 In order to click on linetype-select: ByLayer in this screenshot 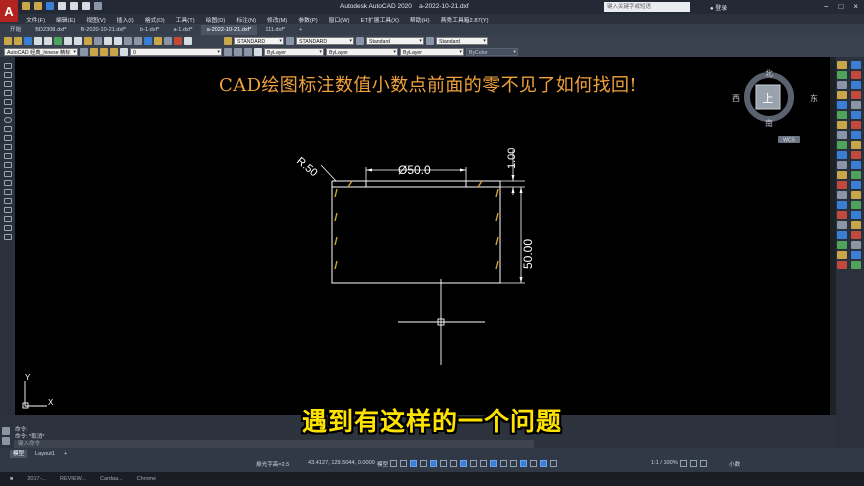, I will do `click(362, 51)`.